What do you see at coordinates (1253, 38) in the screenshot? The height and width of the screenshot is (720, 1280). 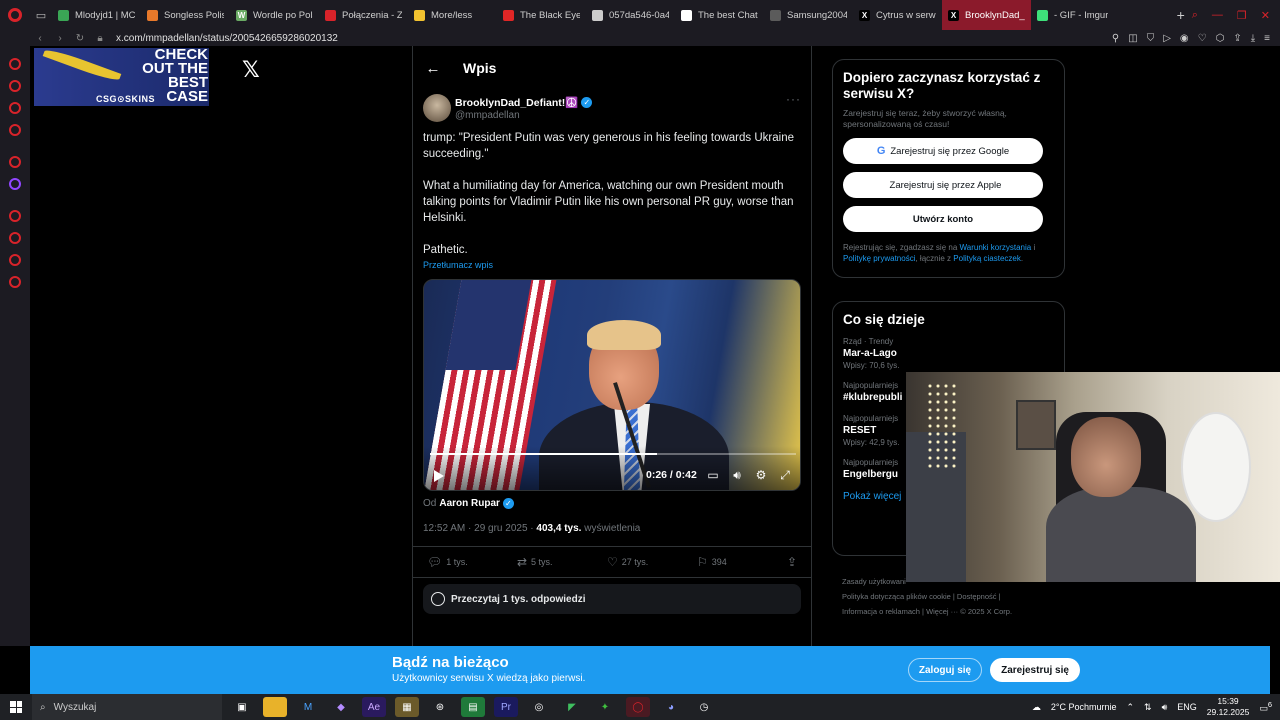 I see `download-icon: ⤓` at bounding box center [1253, 38].